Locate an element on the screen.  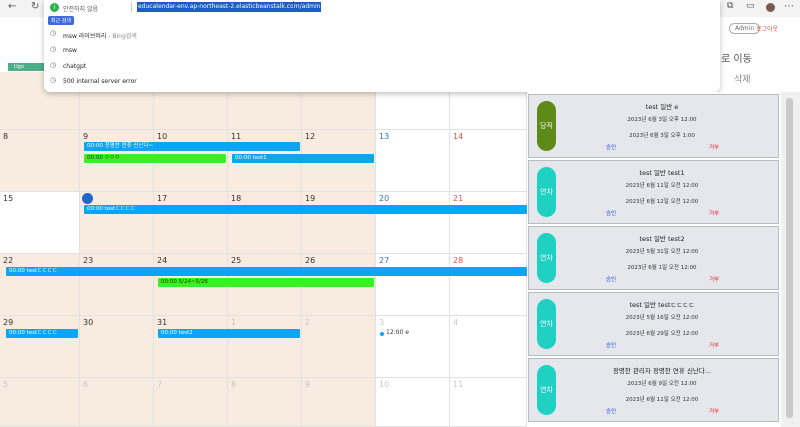
day-number: 23 is located at coordinates (88, 260).